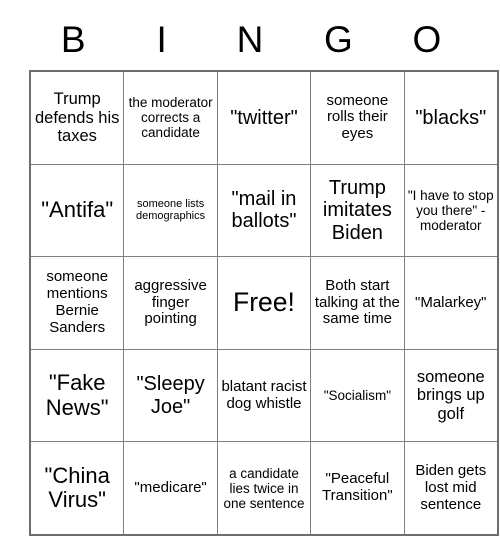 The height and width of the screenshot is (544, 500). I want to click on header-letter-n: N, so click(250, 39).